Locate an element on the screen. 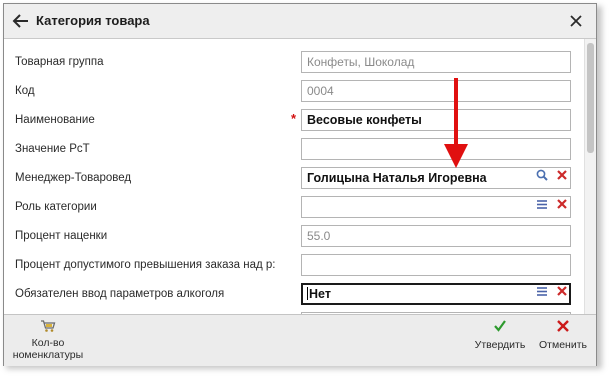 The height and width of the screenshot is (379, 613). manager-input: Голицына Наталья Игоревна is located at coordinates (436, 178).